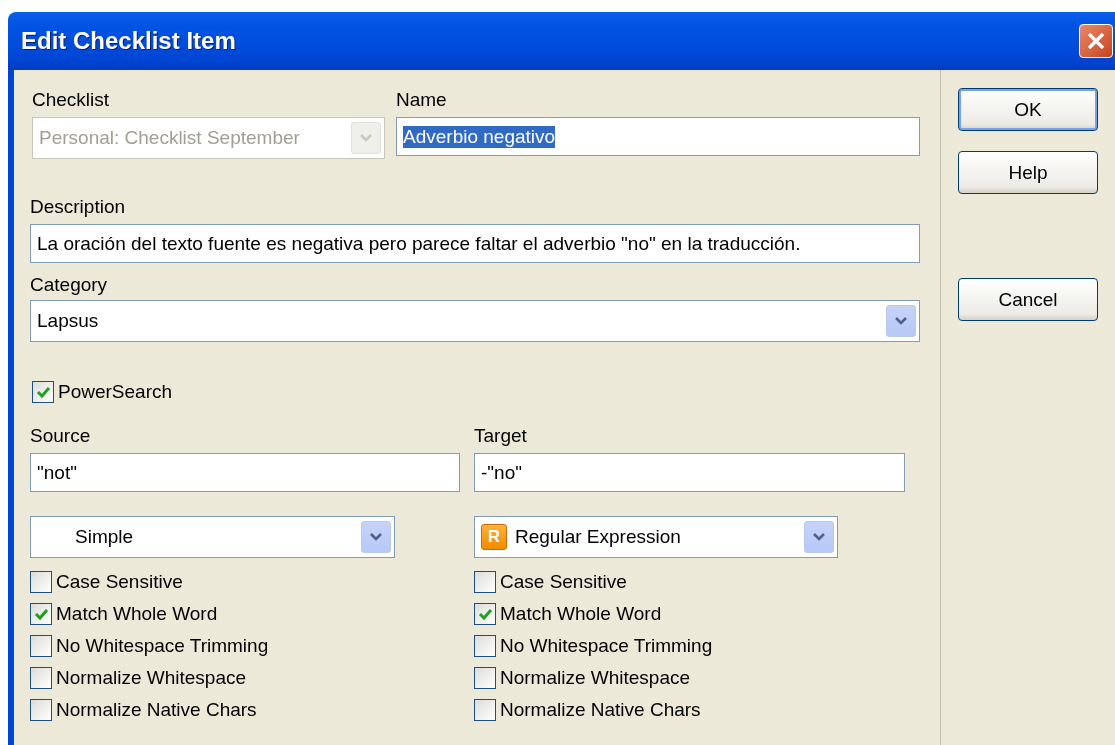  Describe the element at coordinates (479, 136) in the screenshot. I see `text-selection: Adverbio negativo` at that location.